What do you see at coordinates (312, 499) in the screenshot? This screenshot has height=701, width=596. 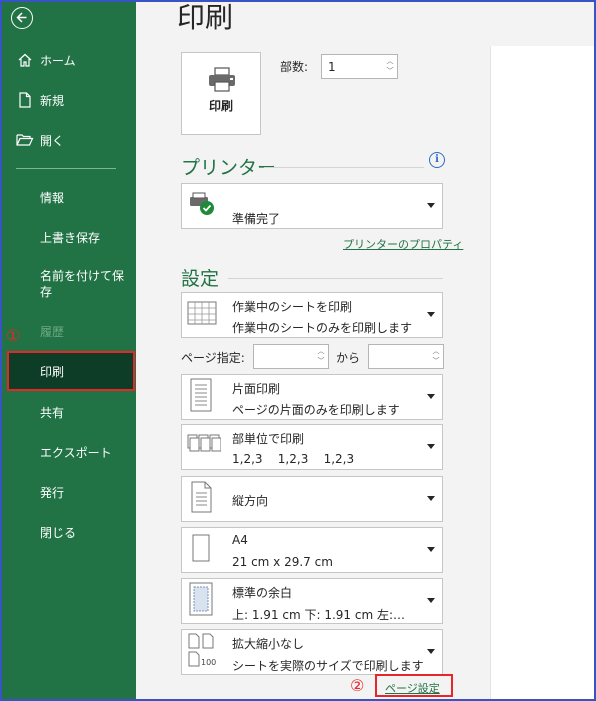 I see `orientation-dropdown: 縦方向` at bounding box center [312, 499].